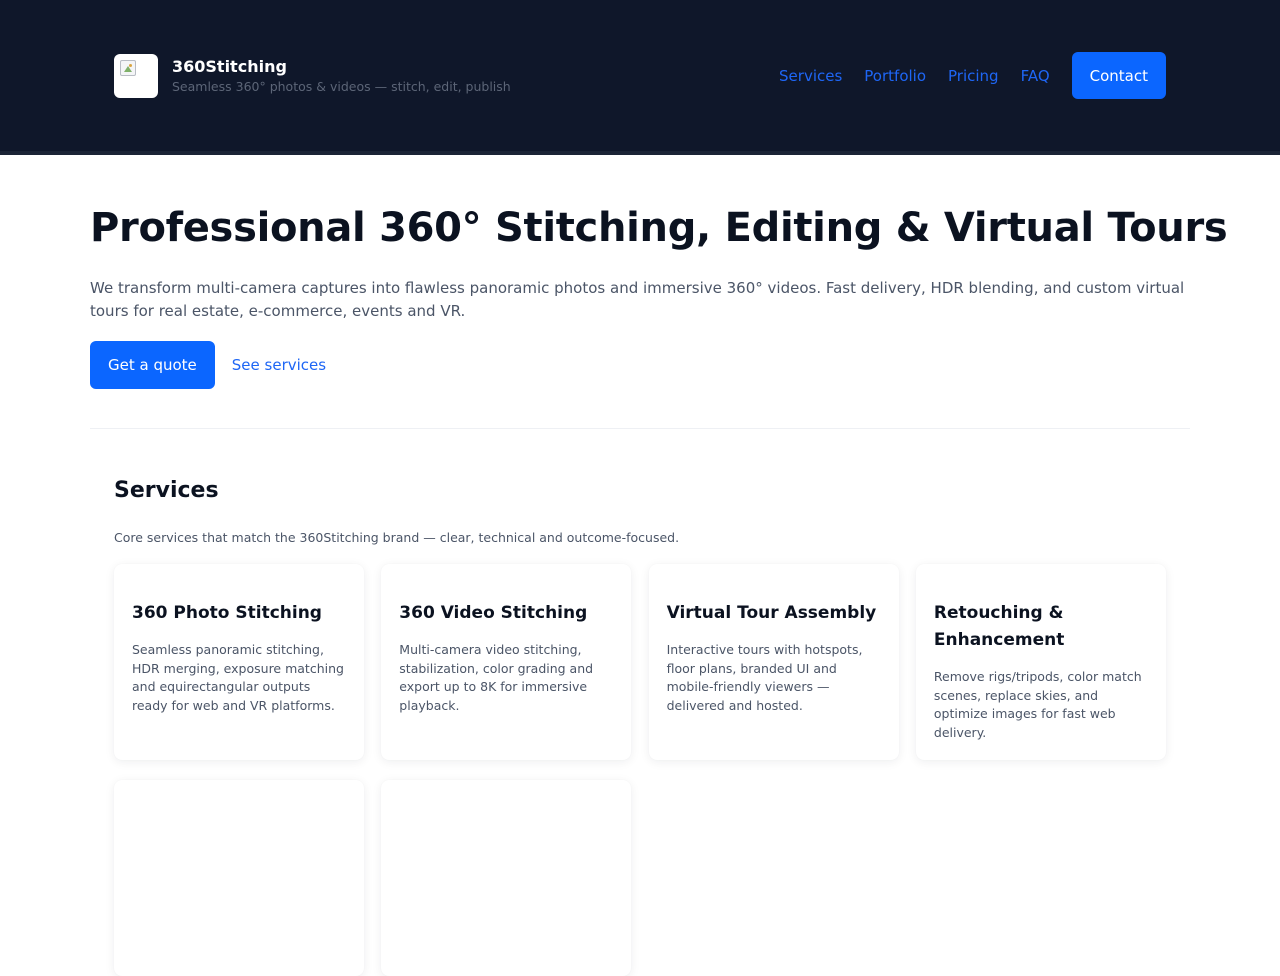 The height and width of the screenshot is (976, 1280). I want to click on card-title: 360 Photo Stitching, so click(227, 613).